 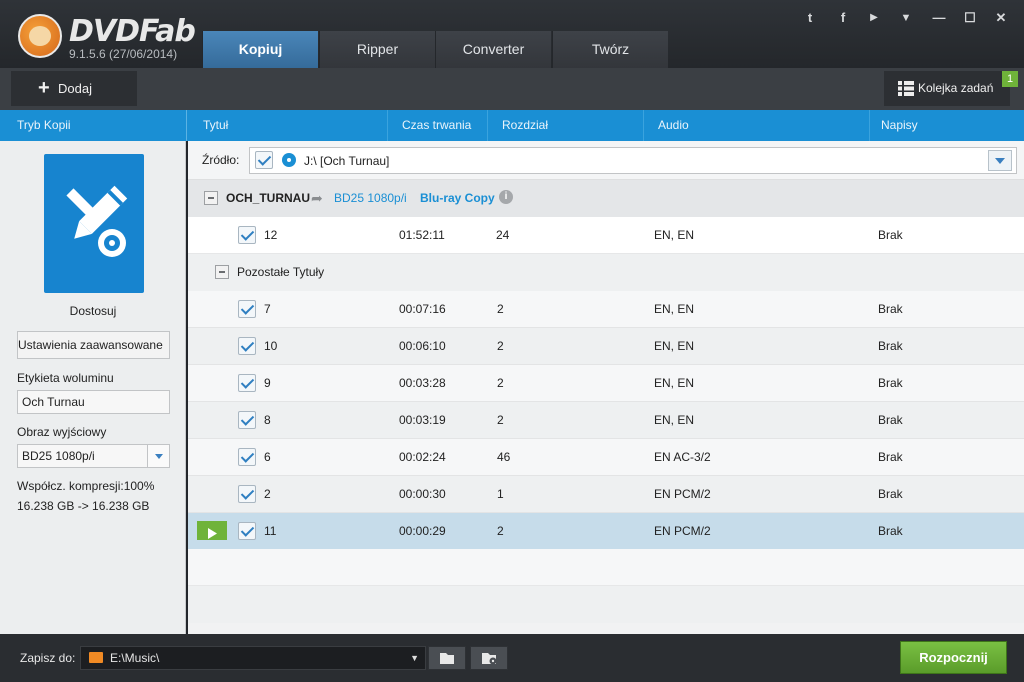 What do you see at coordinates (970, 18) in the screenshot?
I see `maximize-icon: ☐` at bounding box center [970, 18].